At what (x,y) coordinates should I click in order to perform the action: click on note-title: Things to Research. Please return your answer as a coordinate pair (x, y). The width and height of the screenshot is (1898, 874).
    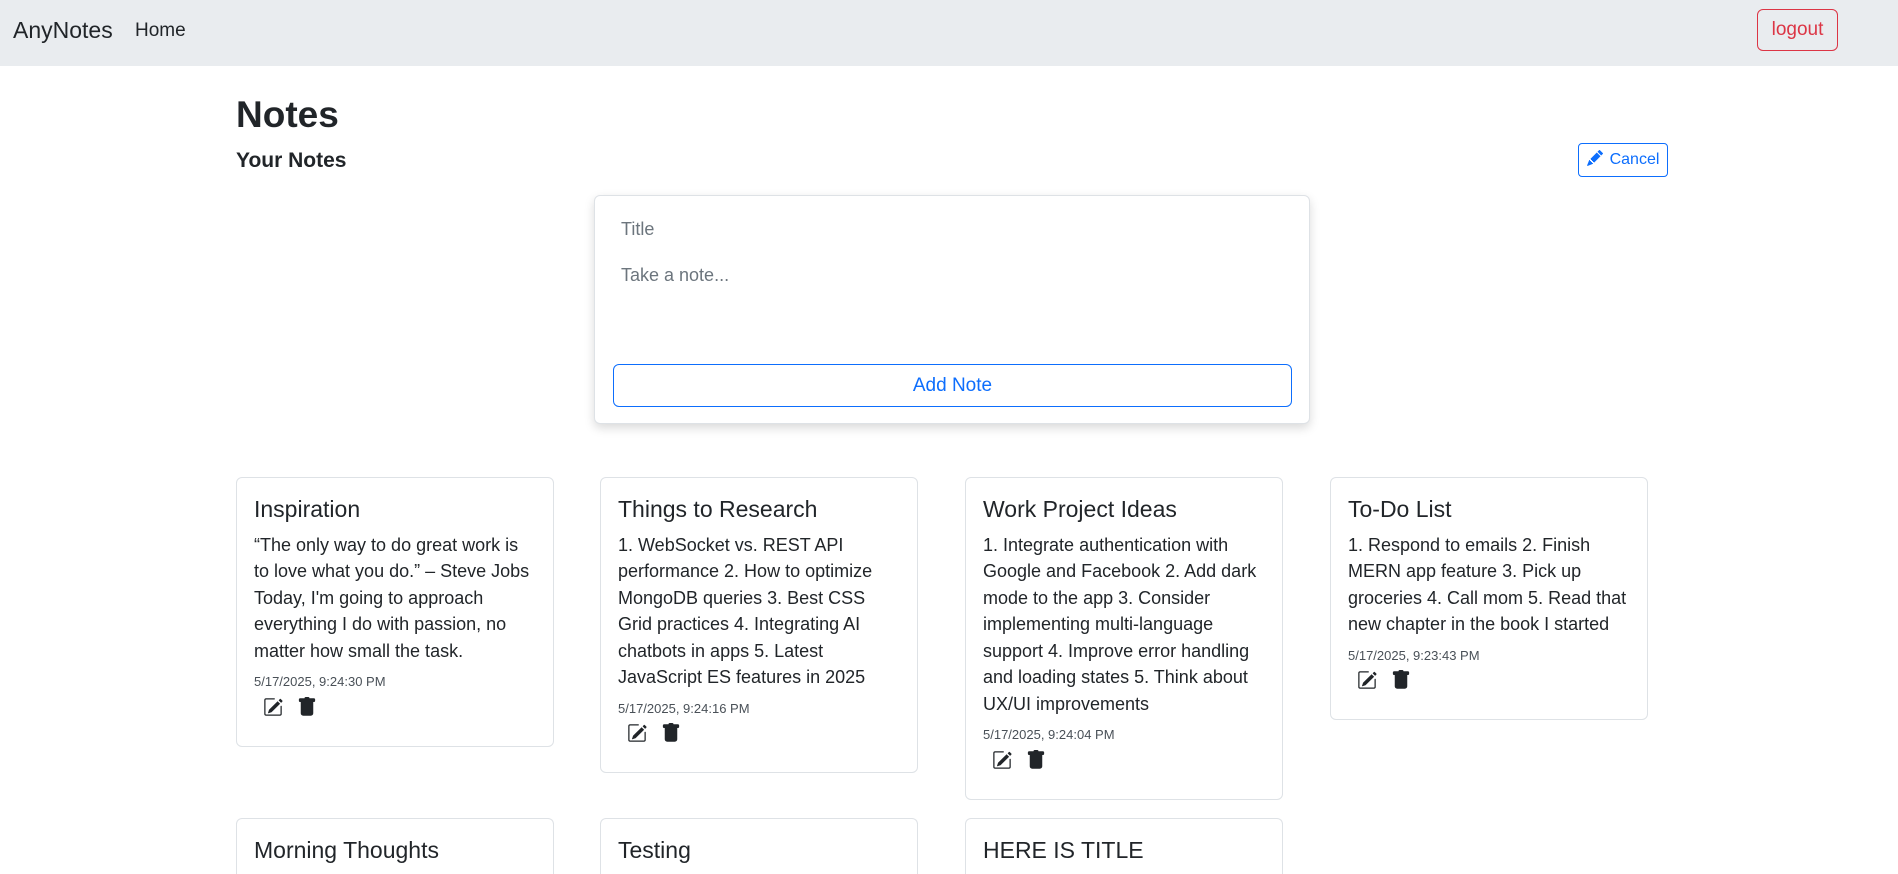
    Looking at the image, I should click on (718, 509).